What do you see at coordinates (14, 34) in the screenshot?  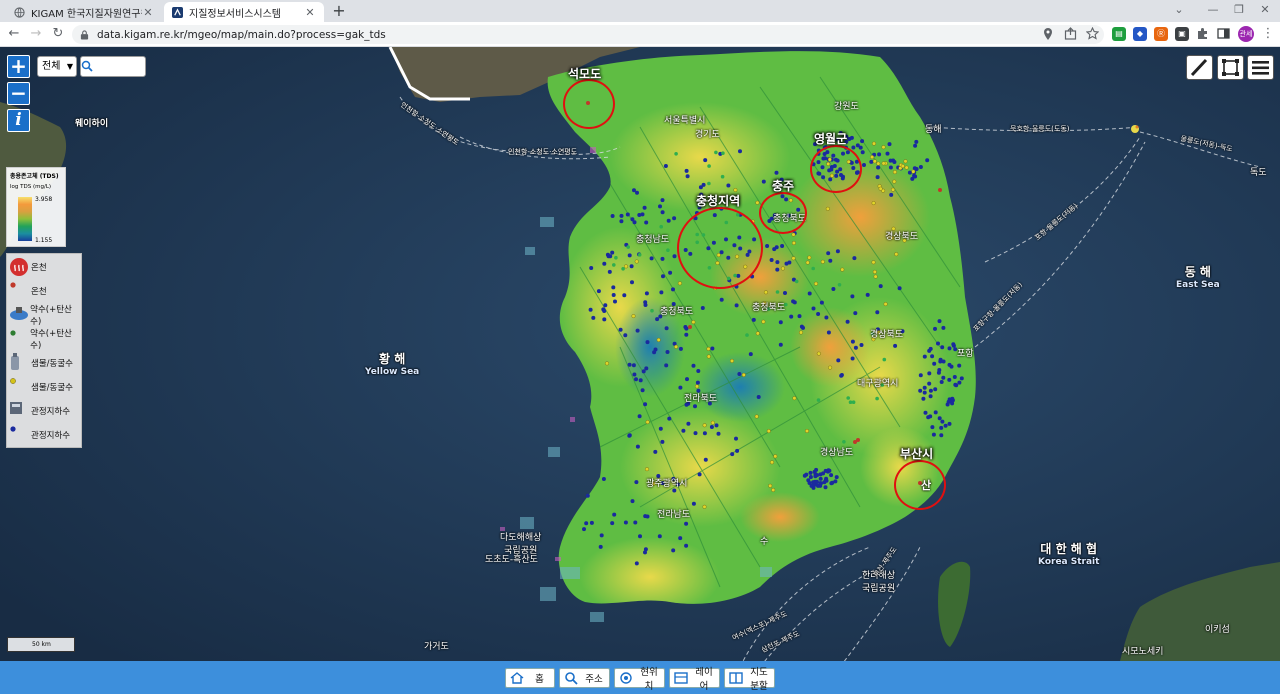 I see `back-icon: ←` at bounding box center [14, 34].